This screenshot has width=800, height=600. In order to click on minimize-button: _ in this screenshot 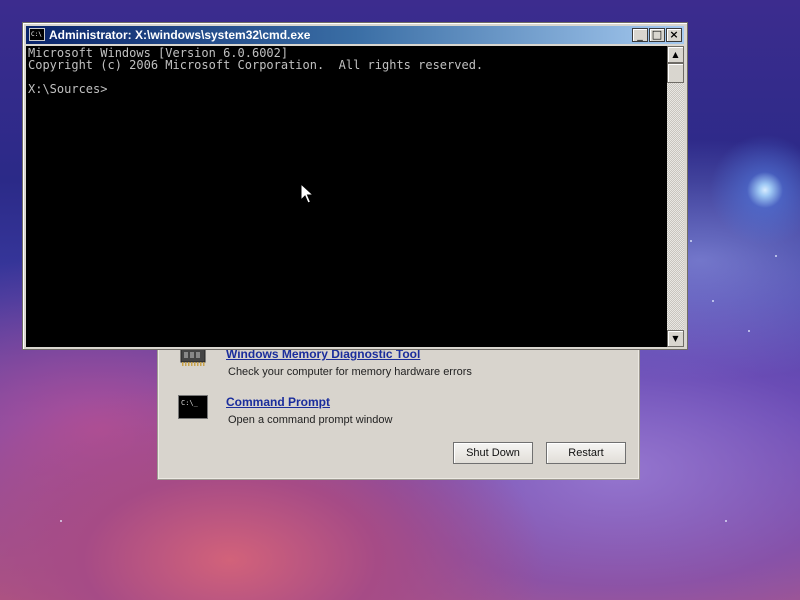, I will do `click(640, 35)`.